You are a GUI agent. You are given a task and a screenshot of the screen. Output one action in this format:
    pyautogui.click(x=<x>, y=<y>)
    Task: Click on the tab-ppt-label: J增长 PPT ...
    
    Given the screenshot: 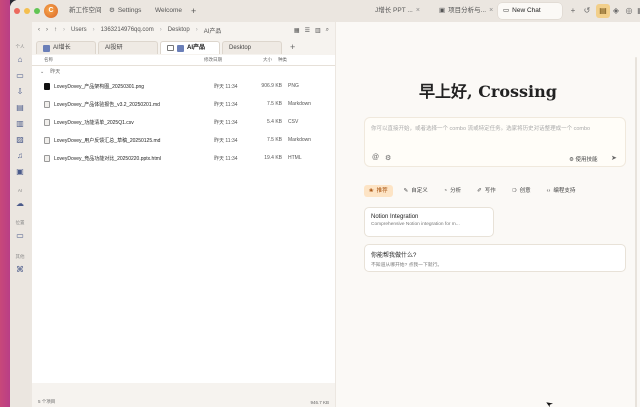 What is the action you would take?
    pyautogui.click(x=394, y=10)
    